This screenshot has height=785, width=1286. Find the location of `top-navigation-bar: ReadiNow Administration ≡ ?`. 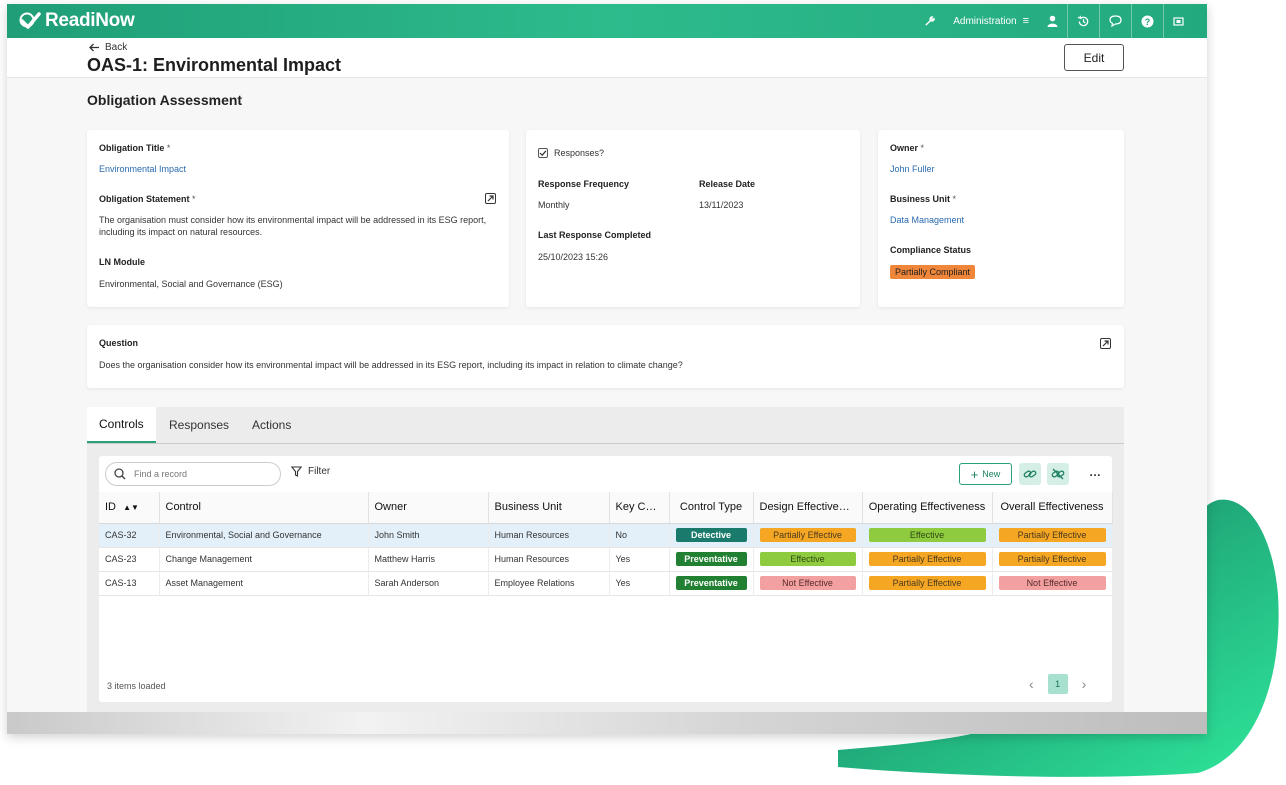

top-navigation-bar: ReadiNow Administration ≡ ? is located at coordinates (607, 21).